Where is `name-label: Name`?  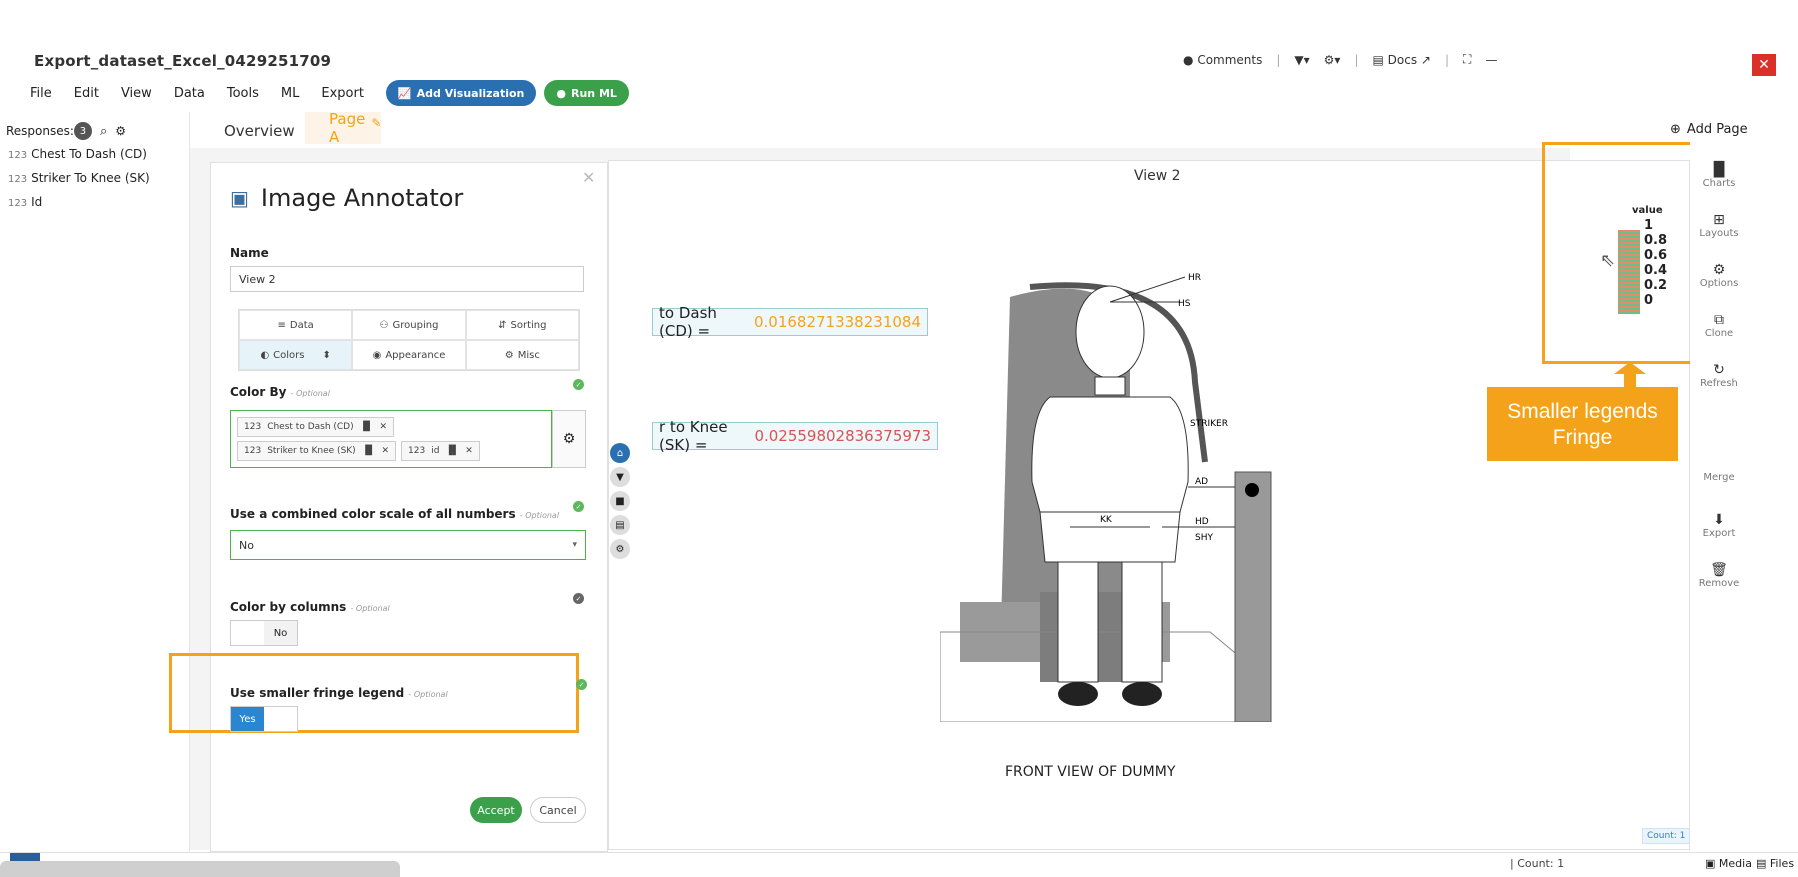 name-label: Name is located at coordinates (249, 253).